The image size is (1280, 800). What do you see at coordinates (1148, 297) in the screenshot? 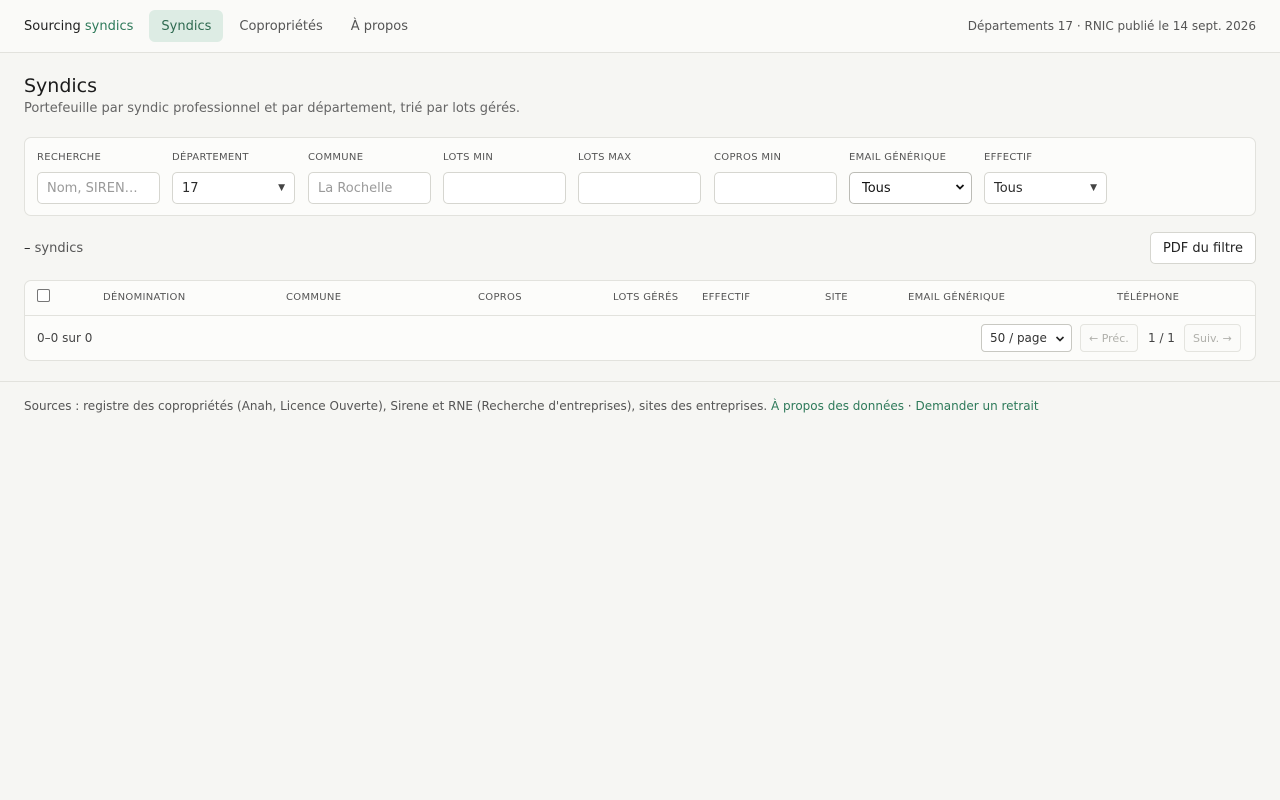
I see `column-telephone: Téléphone` at bounding box center [1148, 297].